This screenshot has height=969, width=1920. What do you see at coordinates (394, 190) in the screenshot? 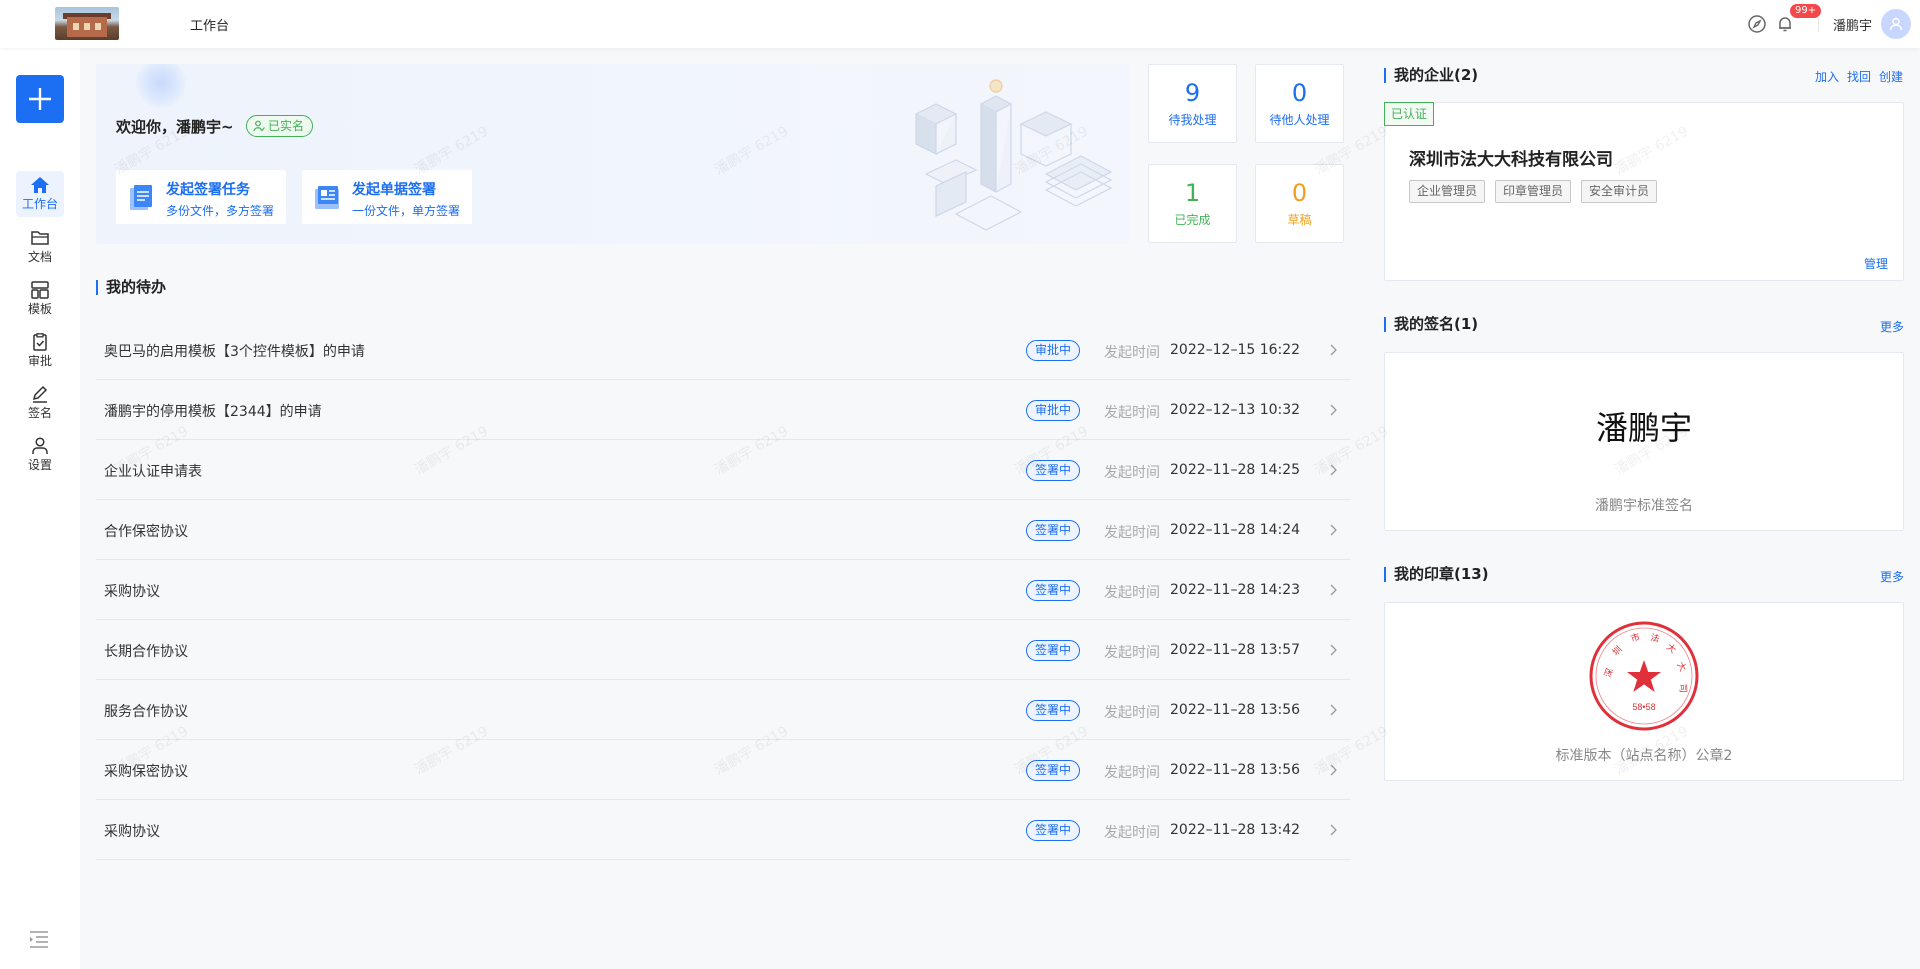
I see `action-title: 发起单据签署` at bounding box center [394, 190].